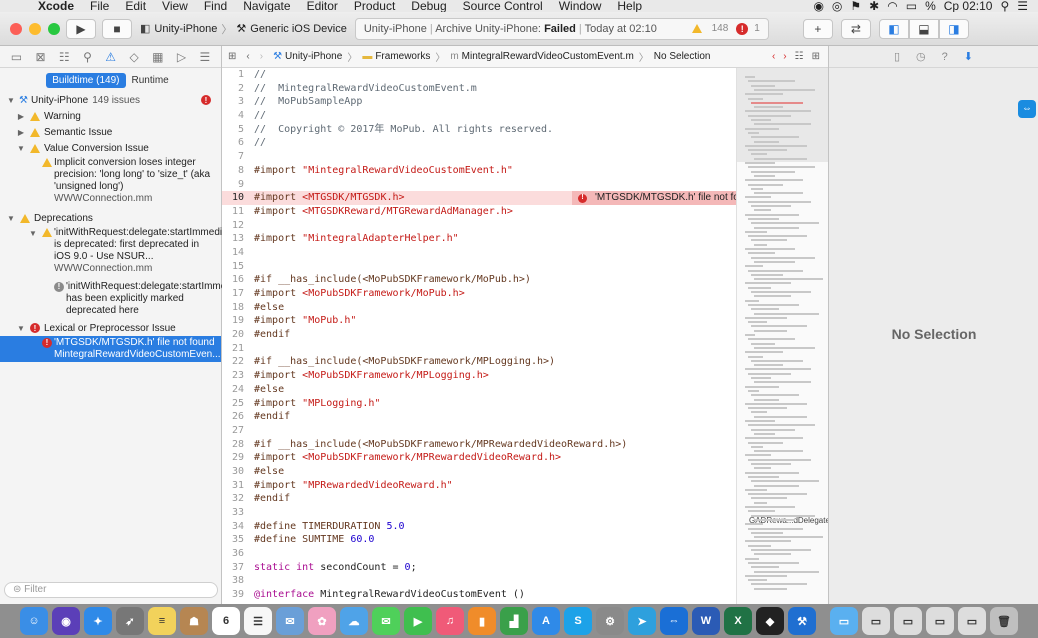 This screenshot has width=1038, height=638. What do you see at coordinates (855, 28) in the screenshot?
I see `code-review-button: ⇄` at bounding box center [855, 28].